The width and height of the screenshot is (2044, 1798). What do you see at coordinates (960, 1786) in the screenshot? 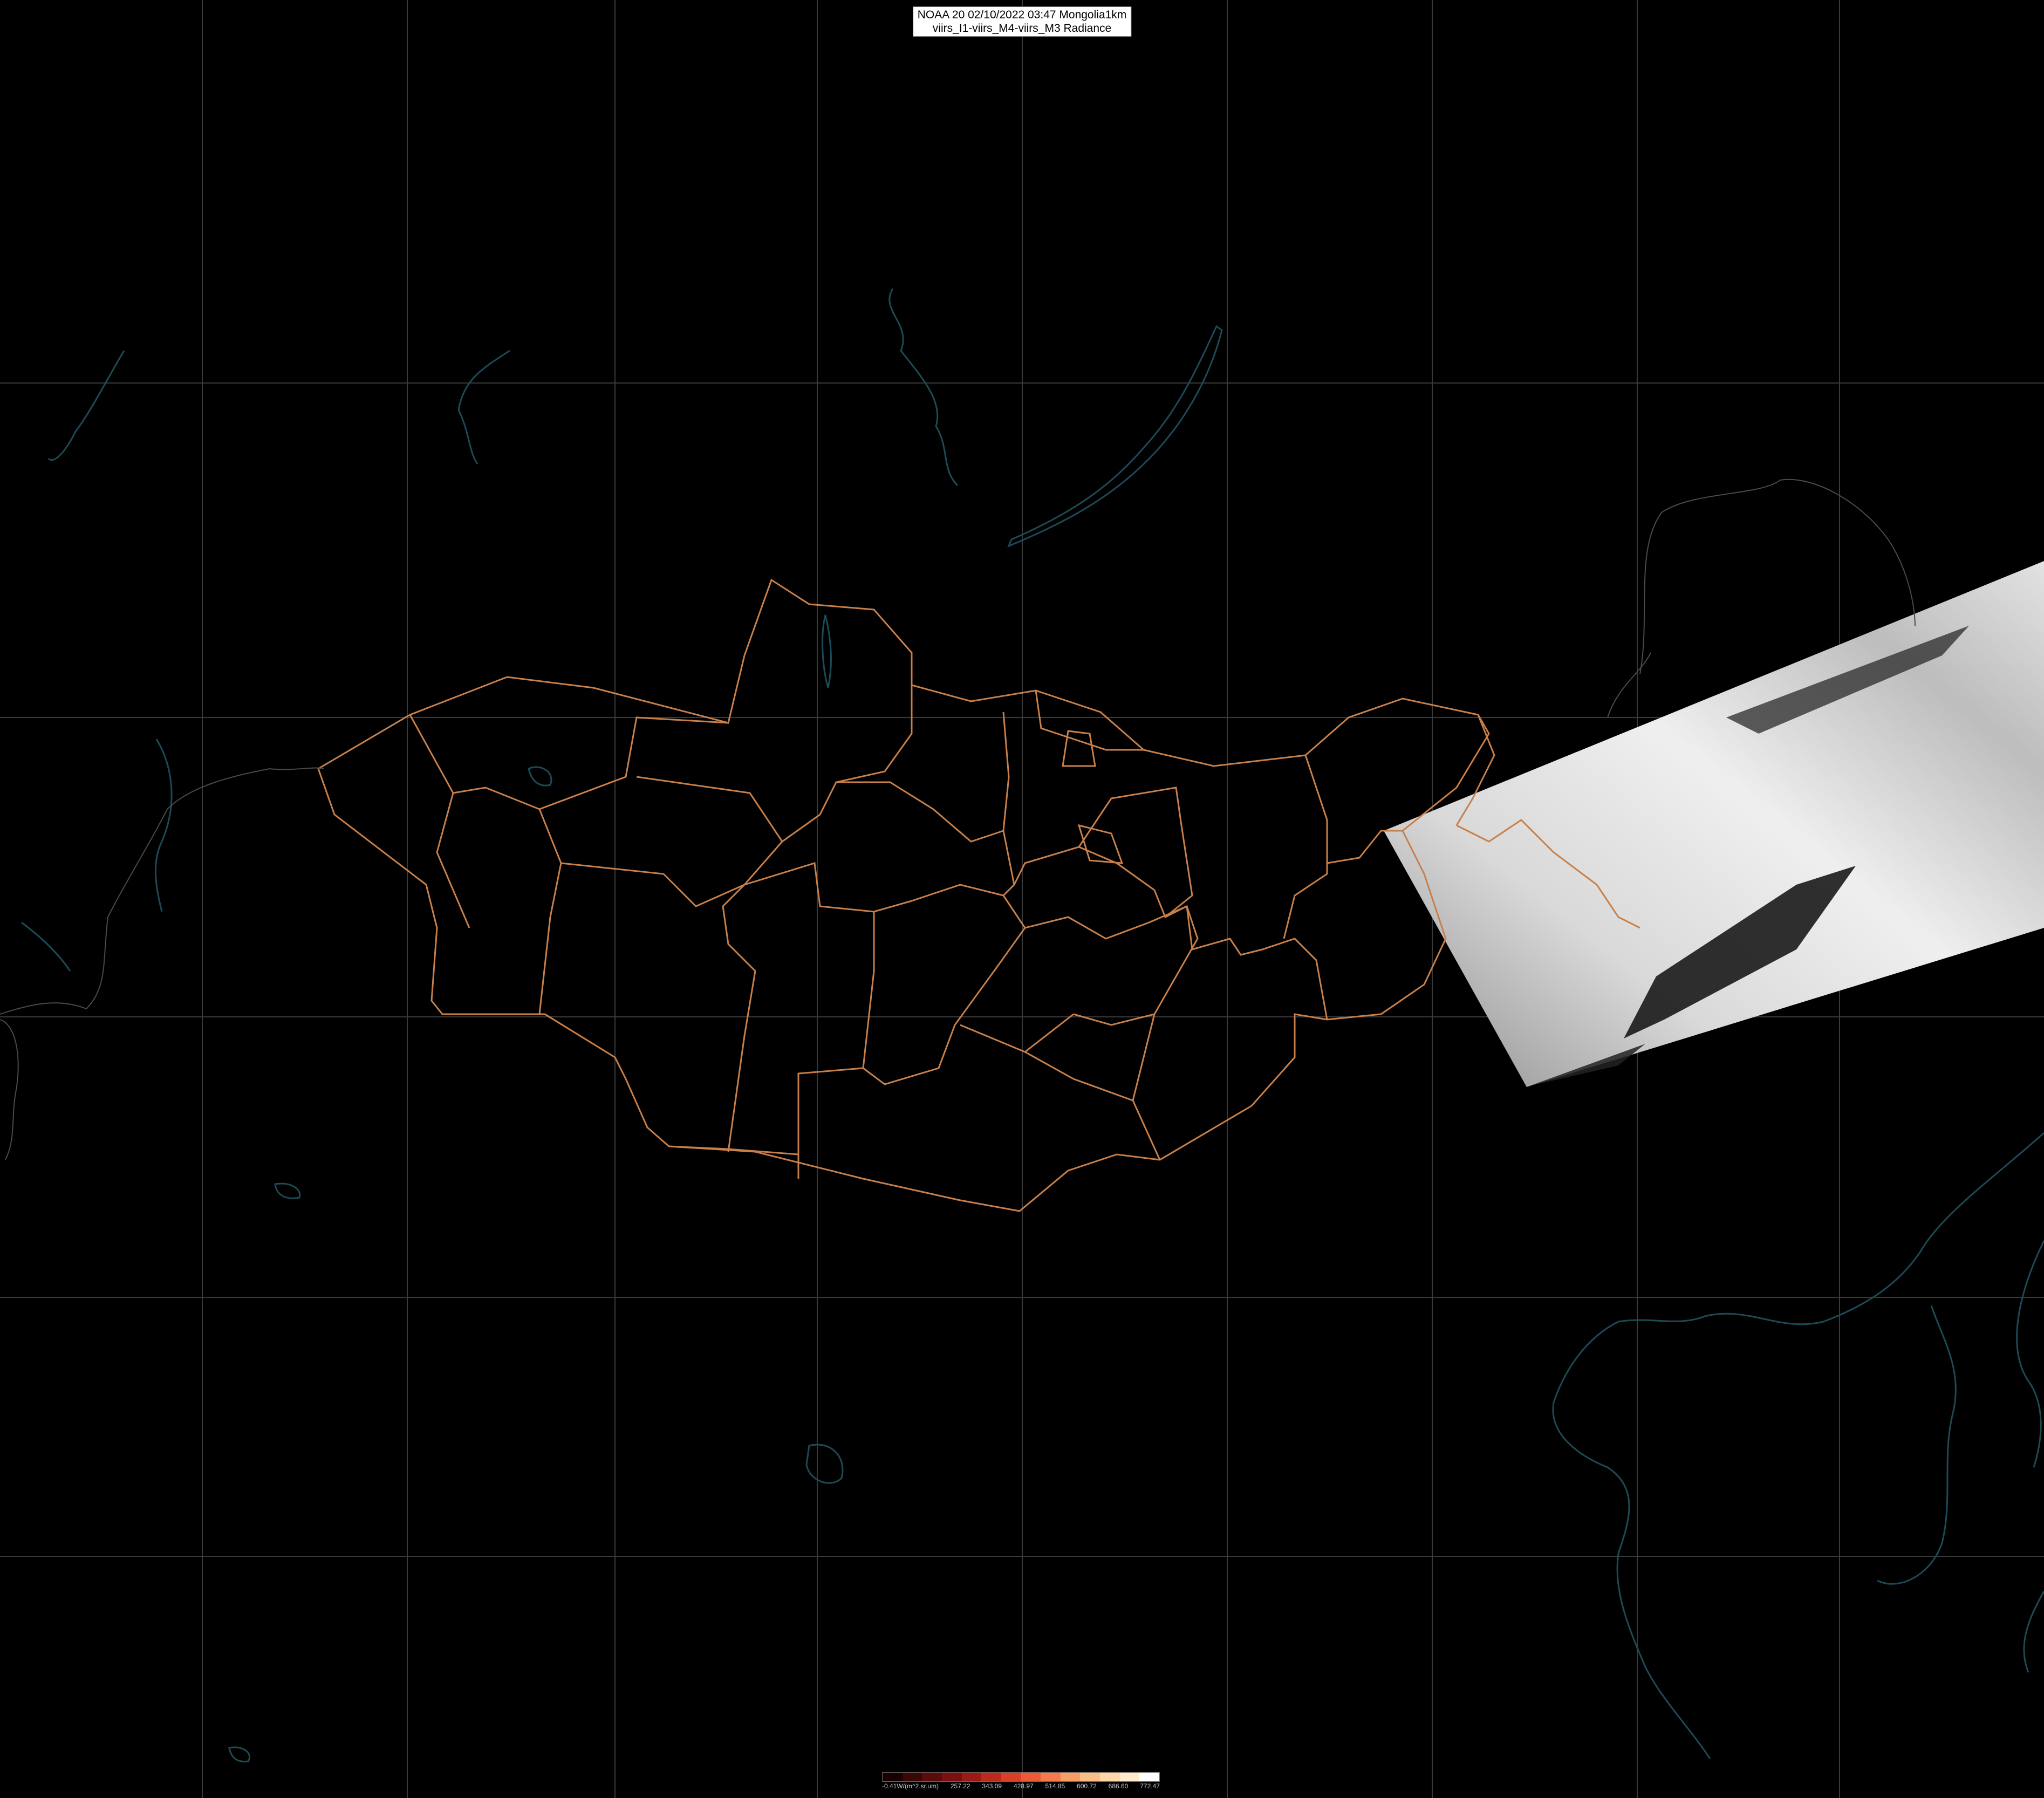
I see `colorbar-tick-label: 257.22` at bounding box center [960, 1786].